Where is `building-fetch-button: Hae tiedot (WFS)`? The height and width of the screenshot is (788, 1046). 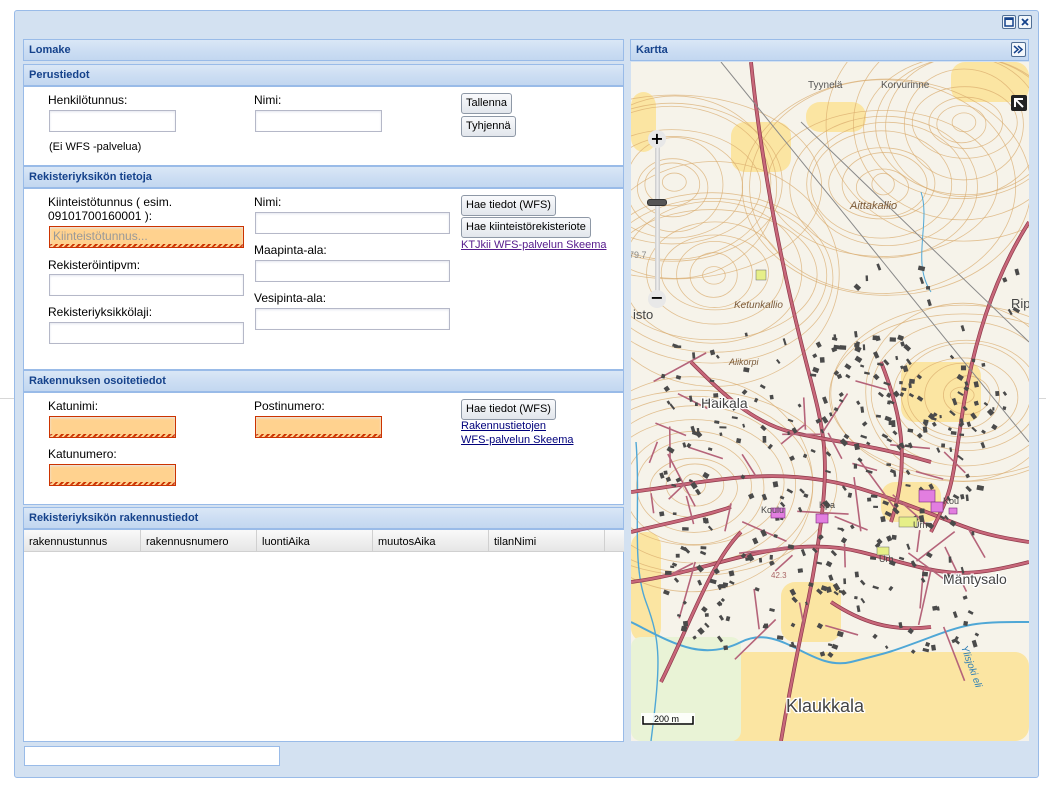 building-fetch-button: Hae tiedot (WFS) is located at coordinates (508, 409).